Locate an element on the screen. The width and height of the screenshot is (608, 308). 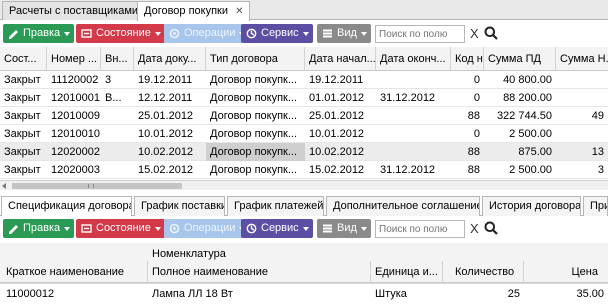
gear-icon is located at coordinates (174, 33).